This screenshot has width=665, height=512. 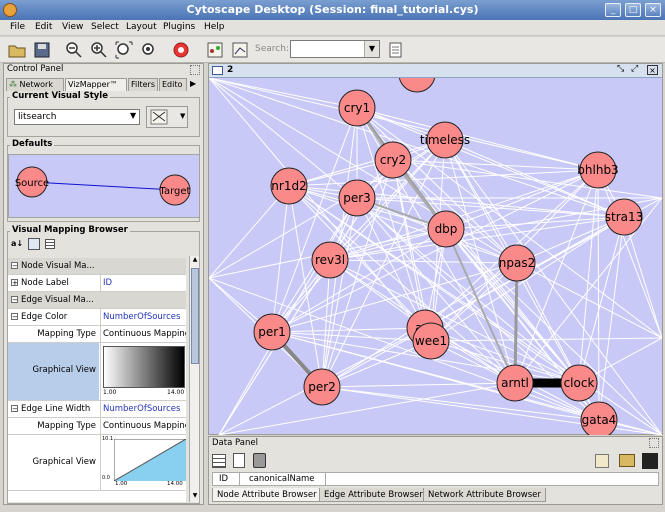 What do you see at coordinates (50, 244) in the screenshot?
I see `table-view-icon` at bounding box center [50, 244].